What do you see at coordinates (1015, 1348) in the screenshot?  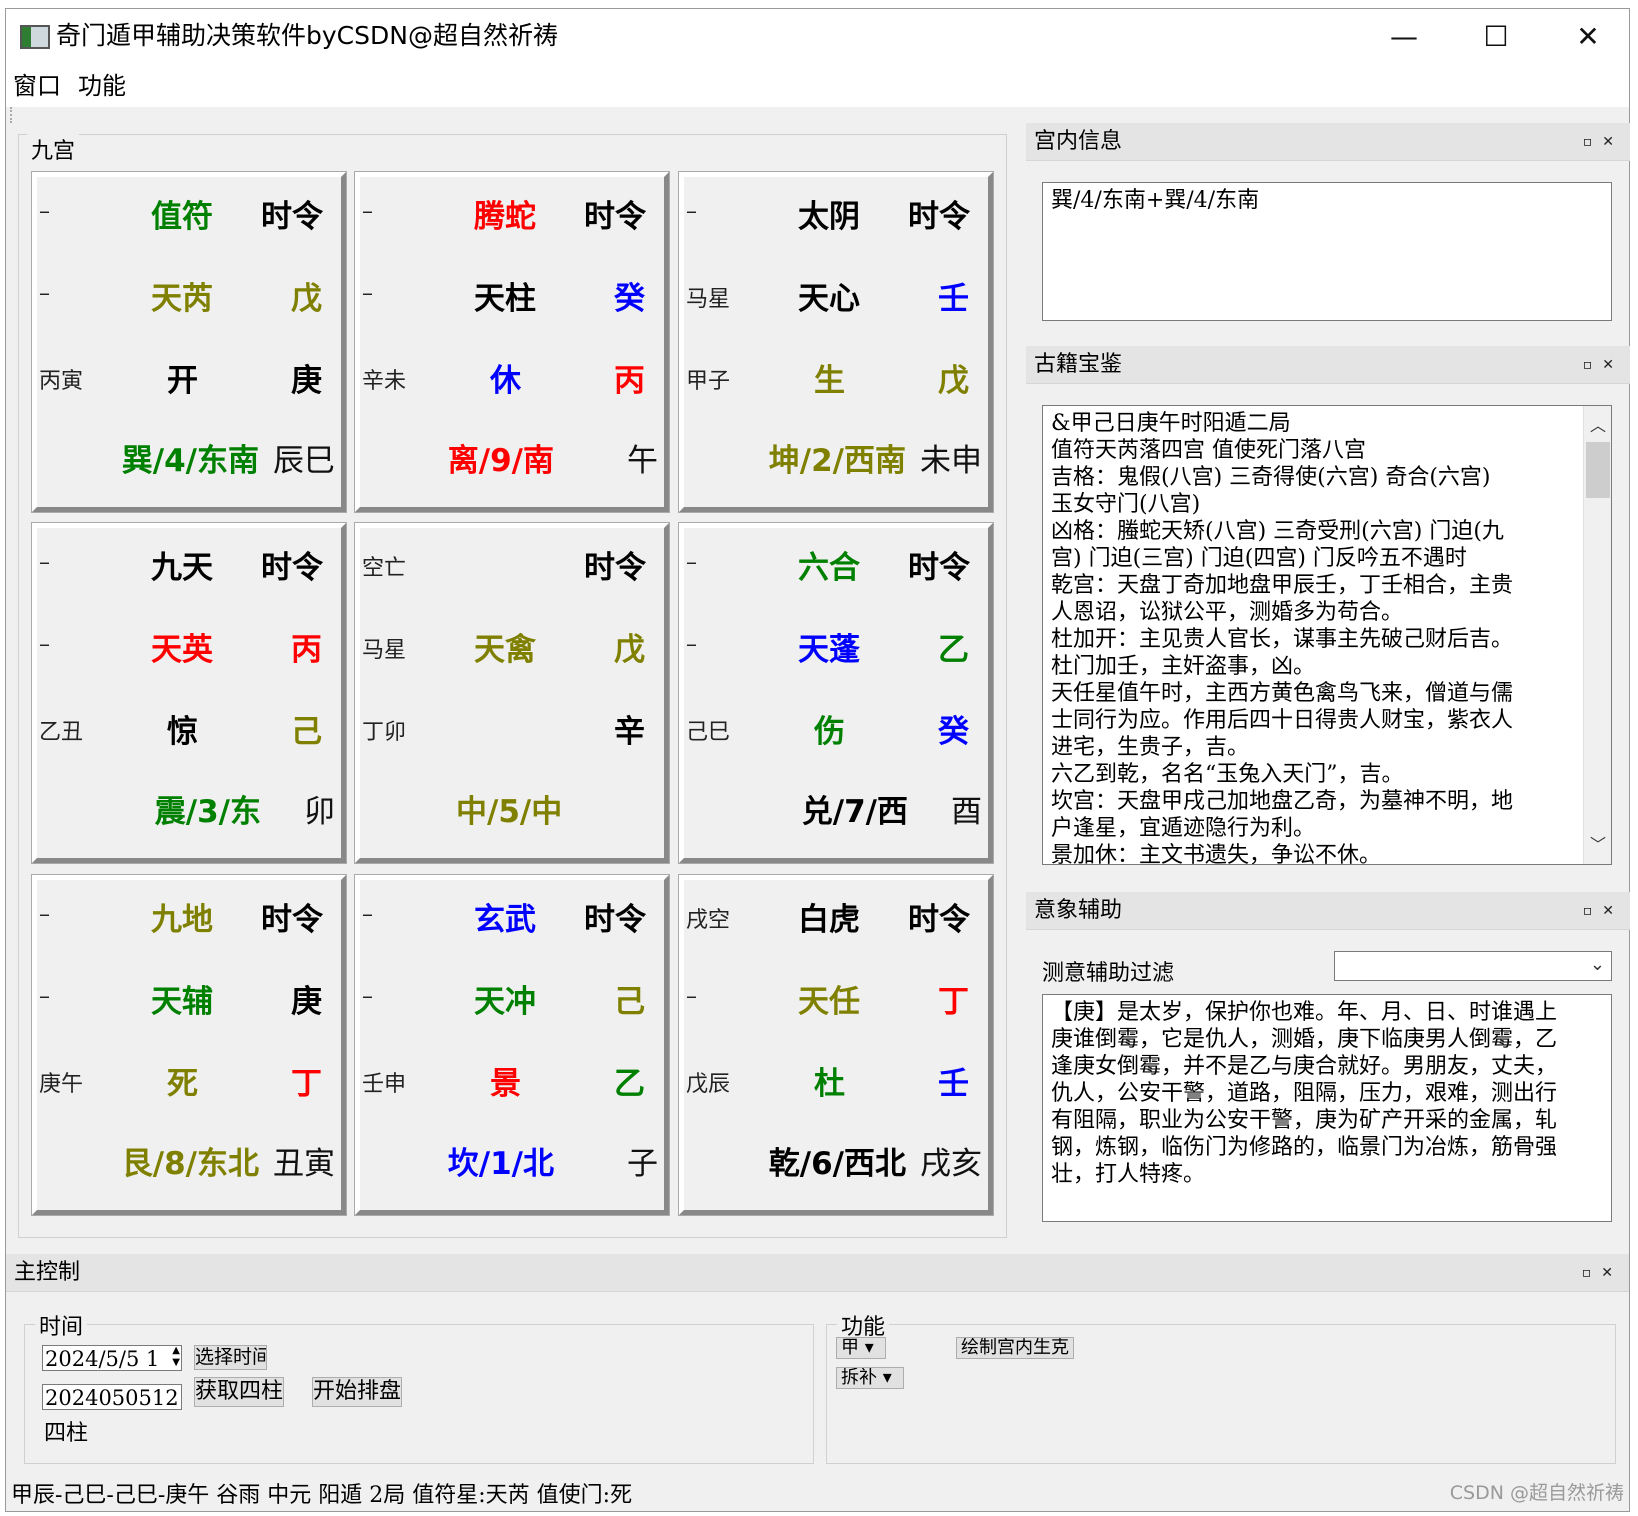 I see `draw-palace-button: 绘制宫内生克` at bounding box center [1015, 1348].